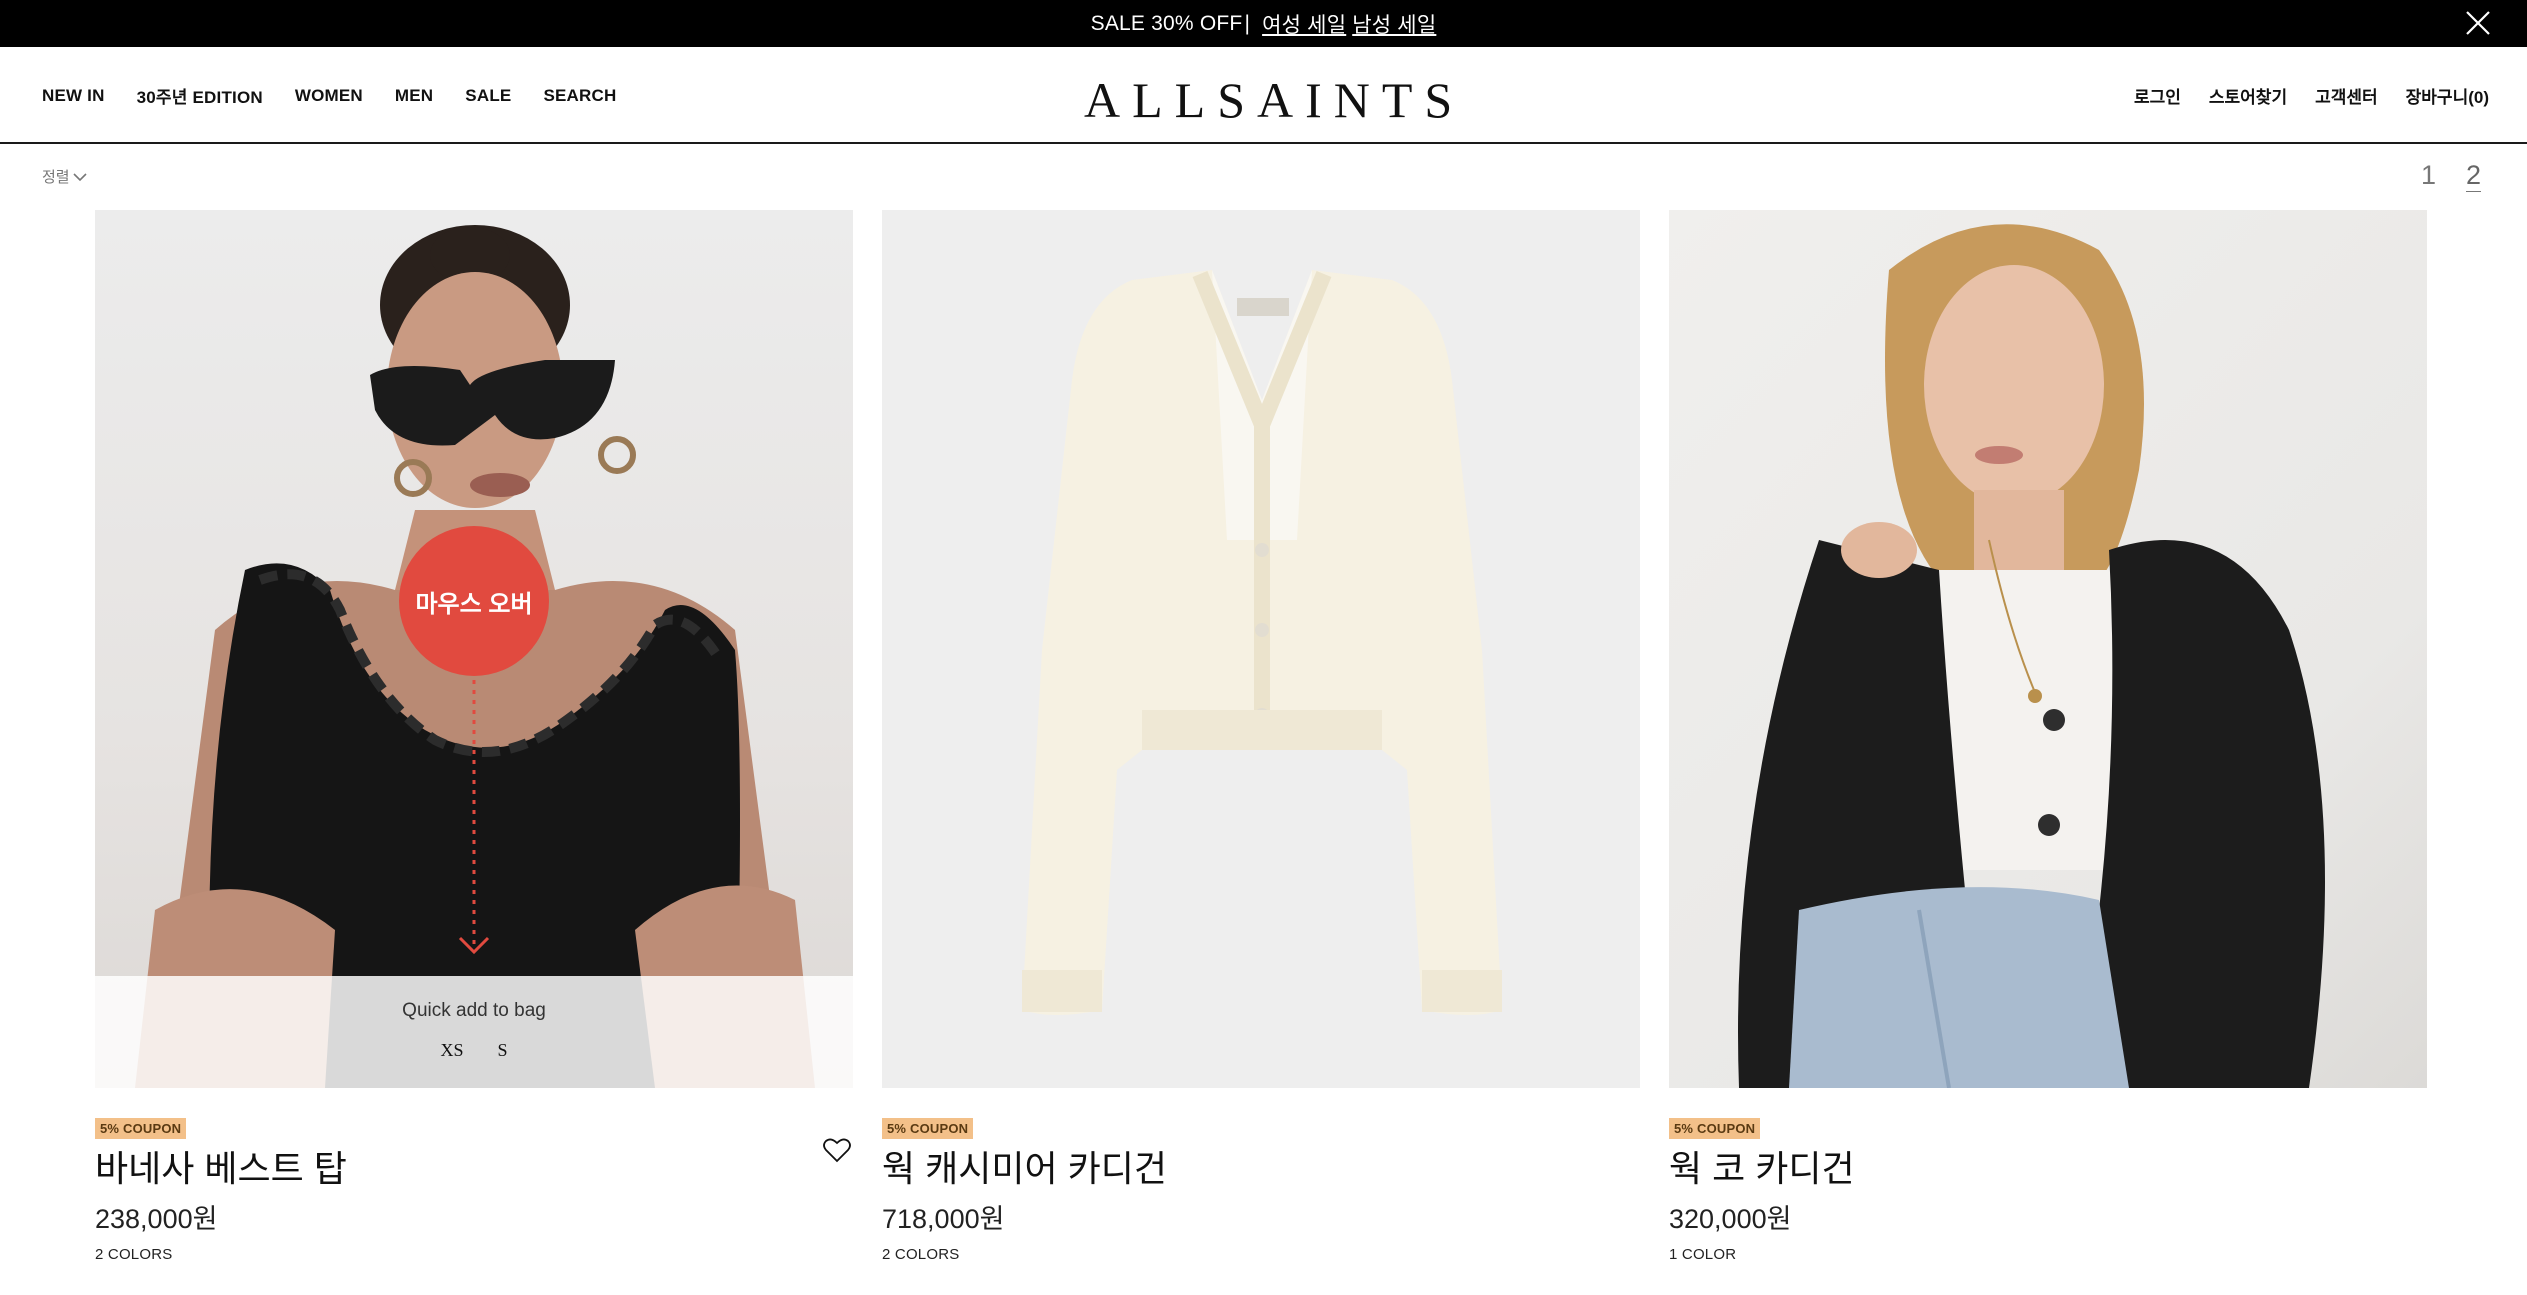  What do you see at coordinates (943, 1219) in the screenshot?
I see `product-price: 718,000원` at bounding box center [943, 1219].